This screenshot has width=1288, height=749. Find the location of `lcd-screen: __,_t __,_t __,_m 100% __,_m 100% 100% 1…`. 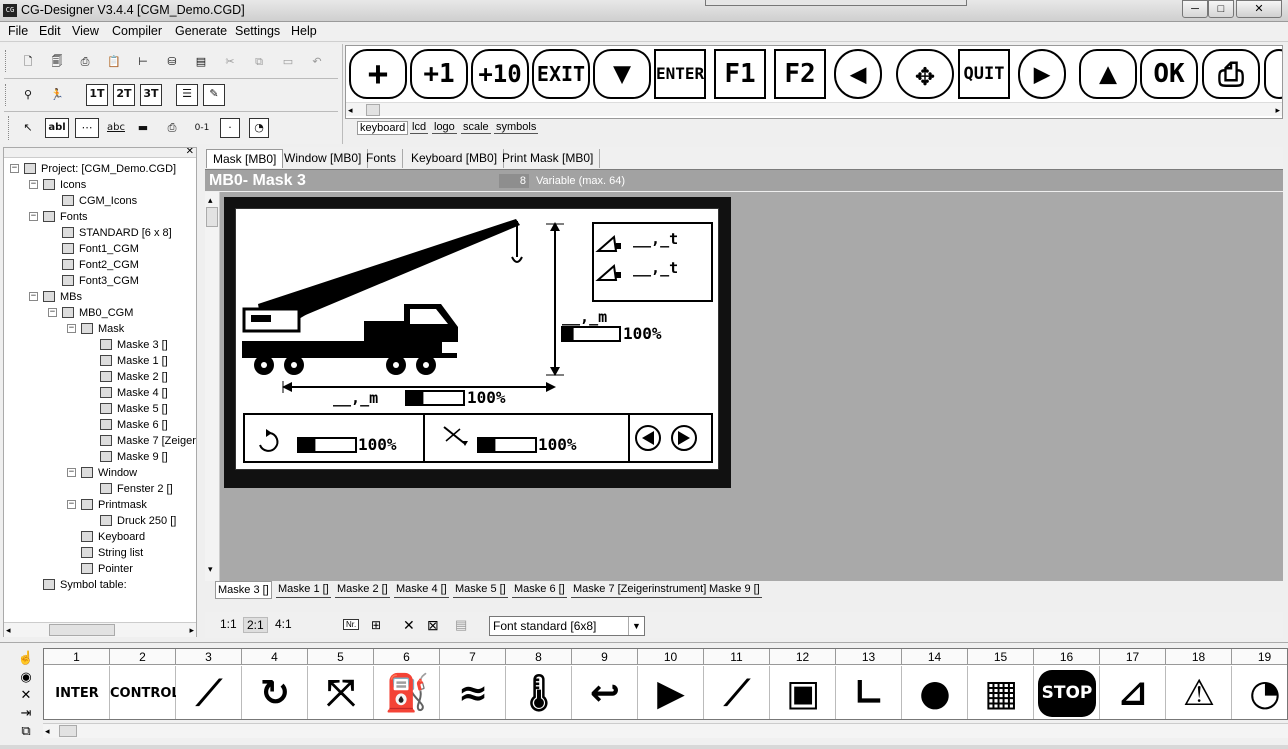

lcd-screen: __,_t __,_t __,_m 100% __,_m 100% 100% 1… is located at coordinates (477, 339).